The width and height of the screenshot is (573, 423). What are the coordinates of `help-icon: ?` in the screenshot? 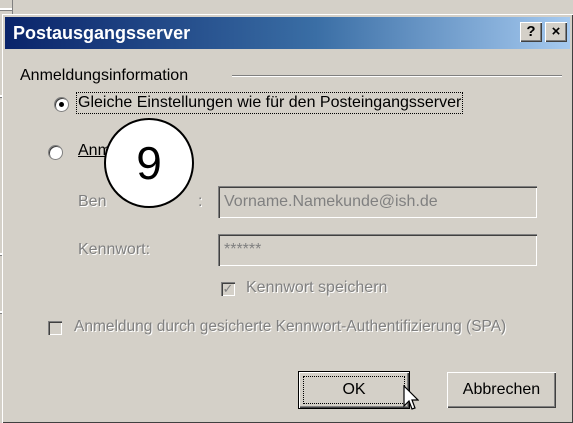 It's located at (531, 31).